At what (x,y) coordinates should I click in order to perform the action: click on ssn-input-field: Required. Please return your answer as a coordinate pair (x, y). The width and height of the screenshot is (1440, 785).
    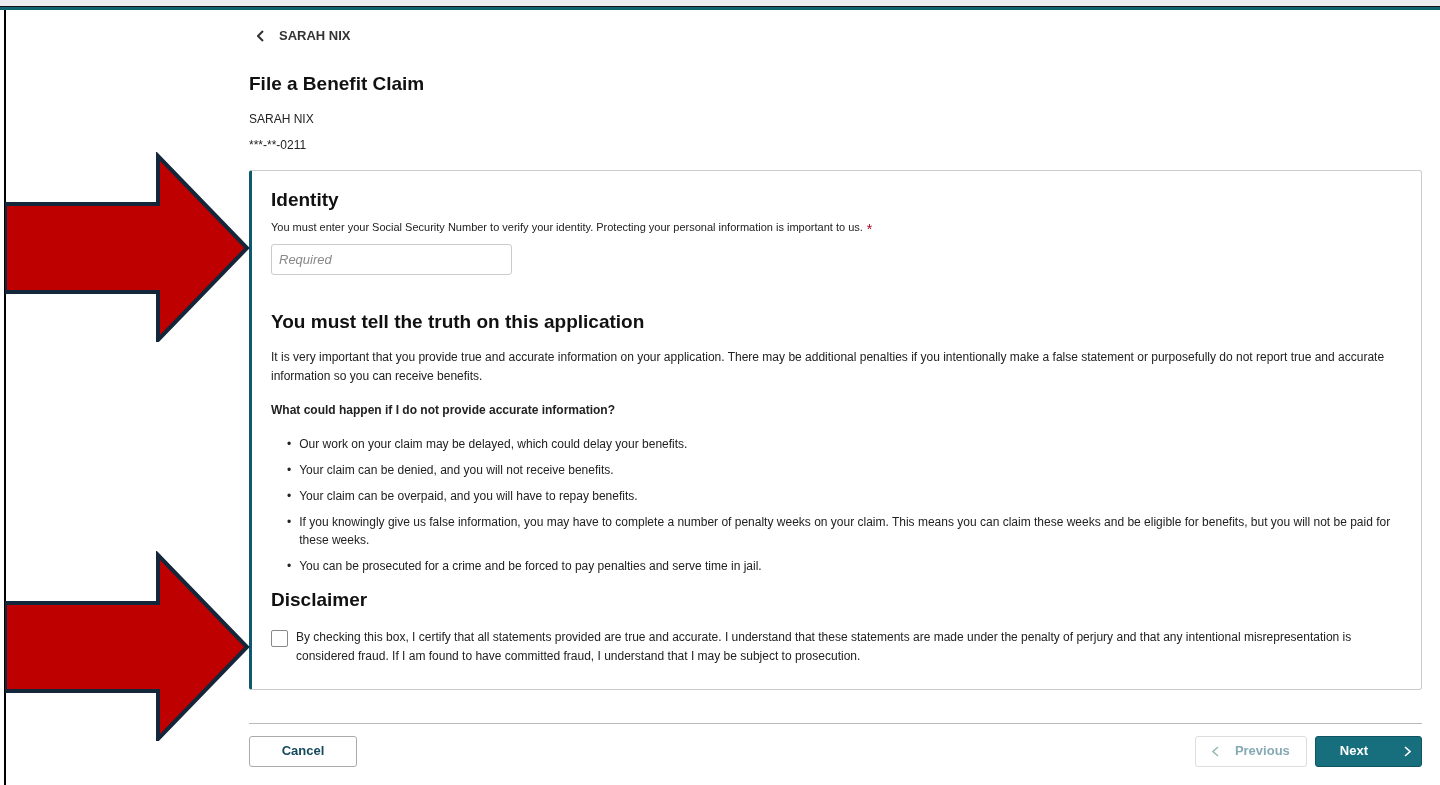
    Looking at the image, I should click on (391, 260).